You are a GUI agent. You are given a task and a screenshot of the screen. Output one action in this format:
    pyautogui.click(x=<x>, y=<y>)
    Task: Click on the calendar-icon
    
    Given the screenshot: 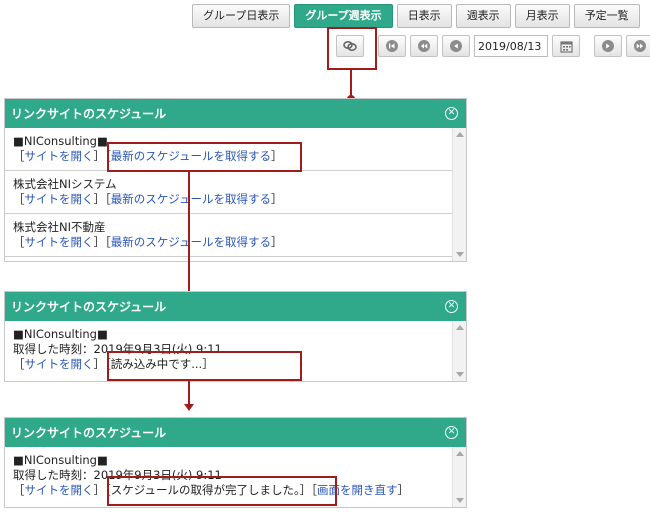 What is the action you would take?
    pyautogui.click(x=566, y=46)
    